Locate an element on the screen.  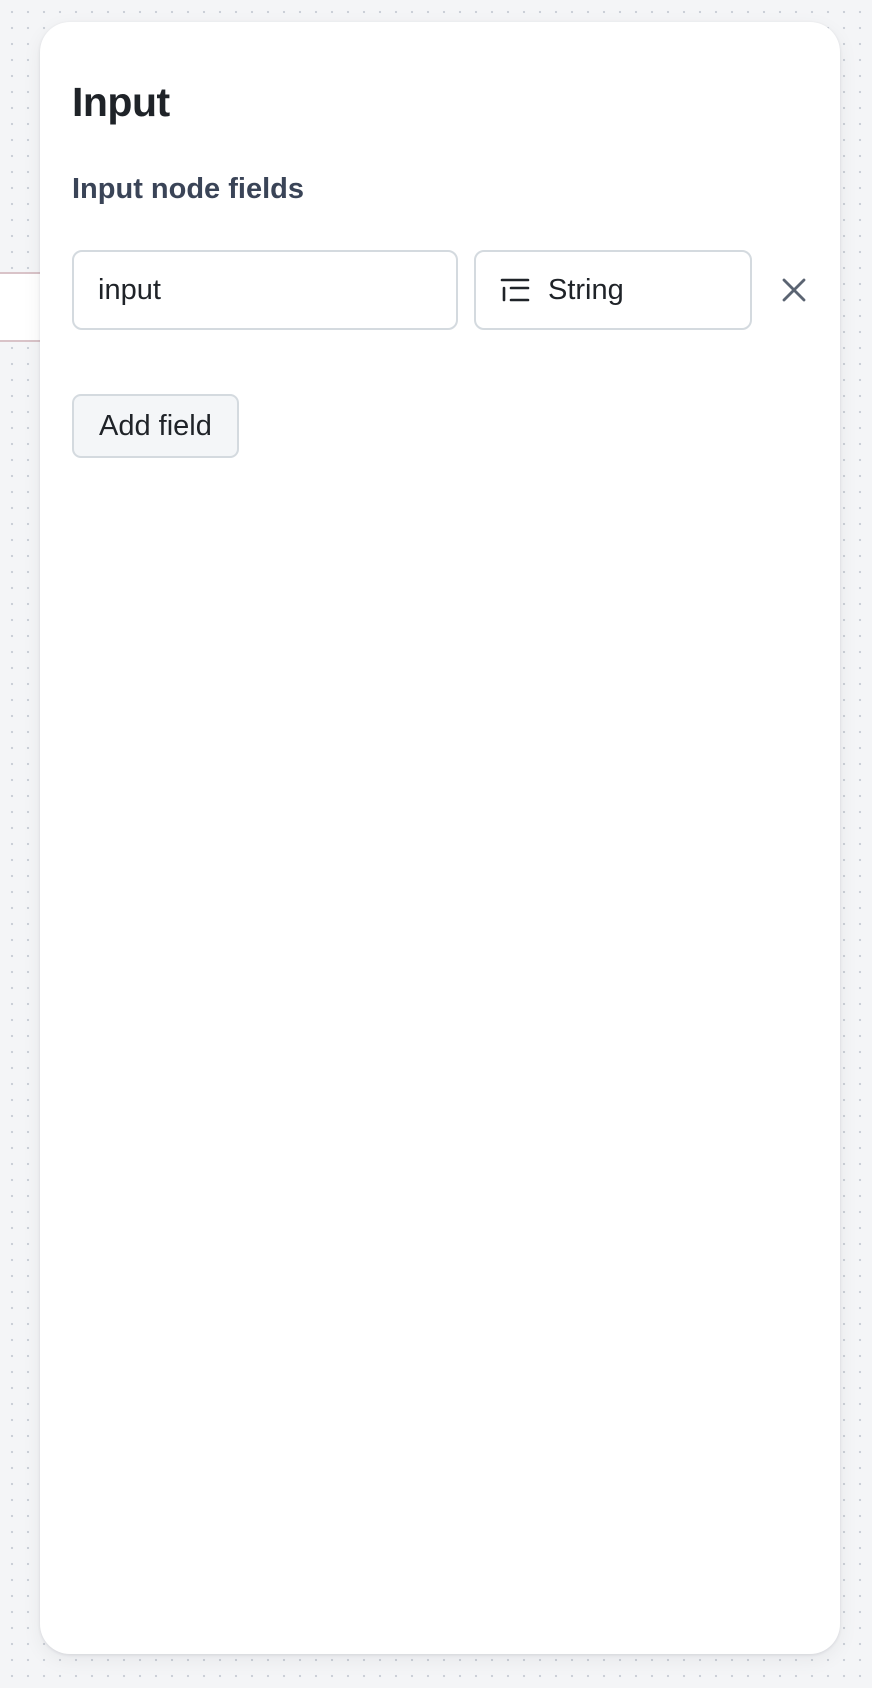
text-lines-icon is located at coordinates (515, 290).